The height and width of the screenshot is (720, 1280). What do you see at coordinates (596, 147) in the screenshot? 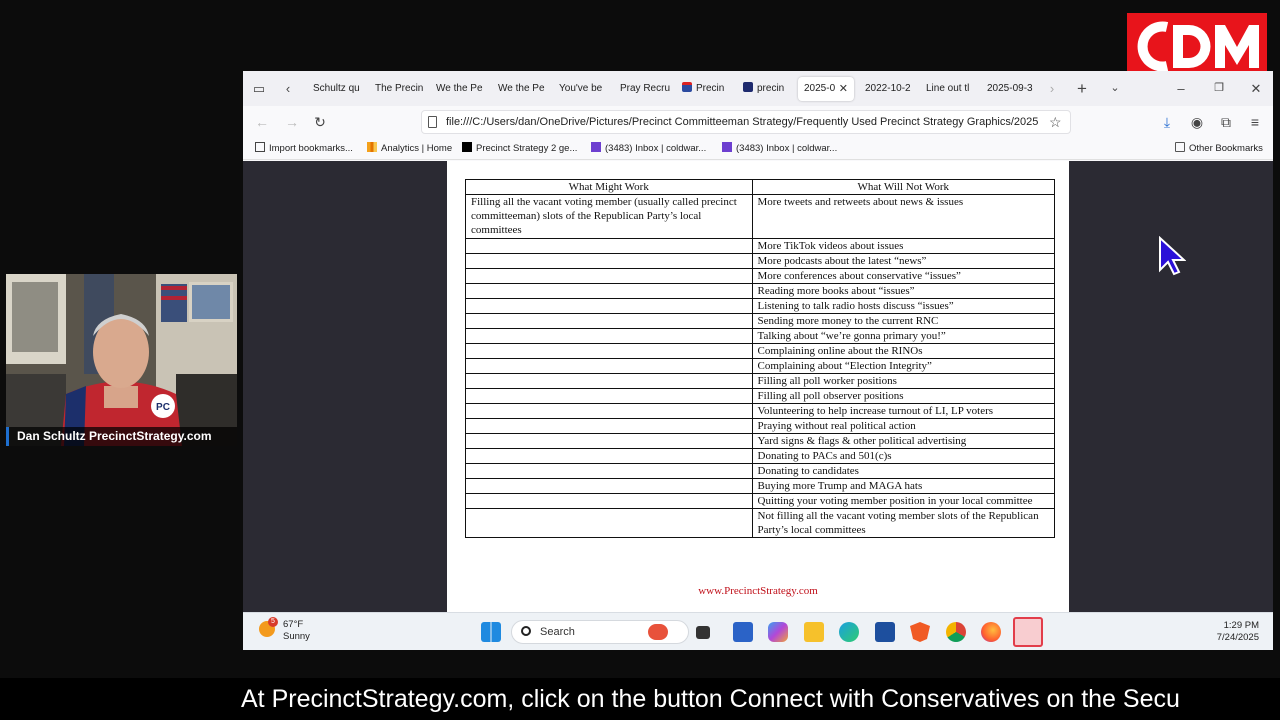
I see `yahoo-mail-icon` at bounding box center [596, 147].